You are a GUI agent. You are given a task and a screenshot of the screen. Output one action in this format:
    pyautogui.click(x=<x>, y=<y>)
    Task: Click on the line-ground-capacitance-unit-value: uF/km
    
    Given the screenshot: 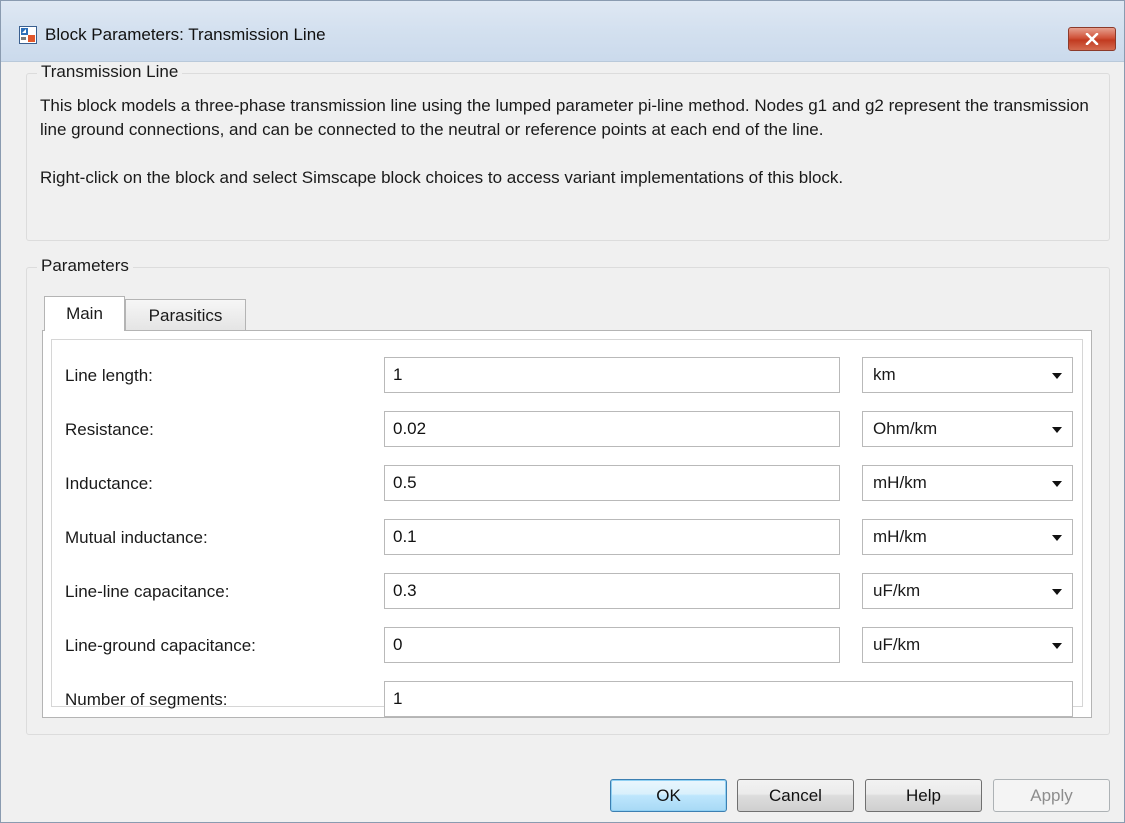 What is the action you would take?
    pyautogui.click(x=897, y=644)
    